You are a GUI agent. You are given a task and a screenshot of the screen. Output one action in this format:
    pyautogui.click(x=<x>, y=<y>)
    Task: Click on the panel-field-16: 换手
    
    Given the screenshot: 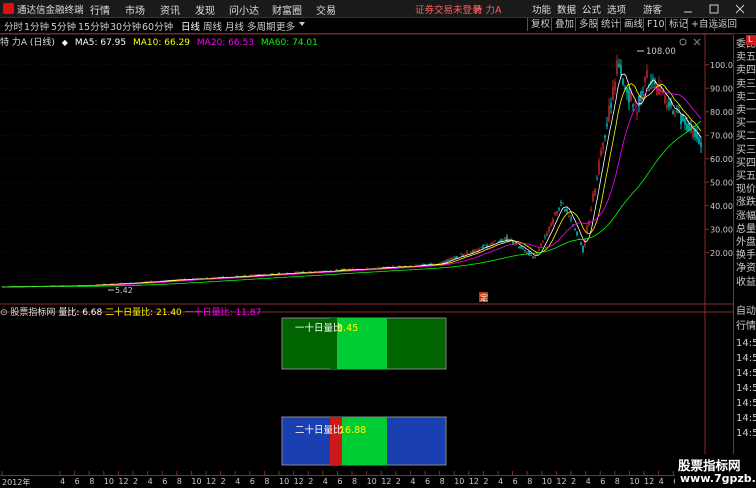 What is the action you would take?
    pyautogui.click(x=746, y=256)
    